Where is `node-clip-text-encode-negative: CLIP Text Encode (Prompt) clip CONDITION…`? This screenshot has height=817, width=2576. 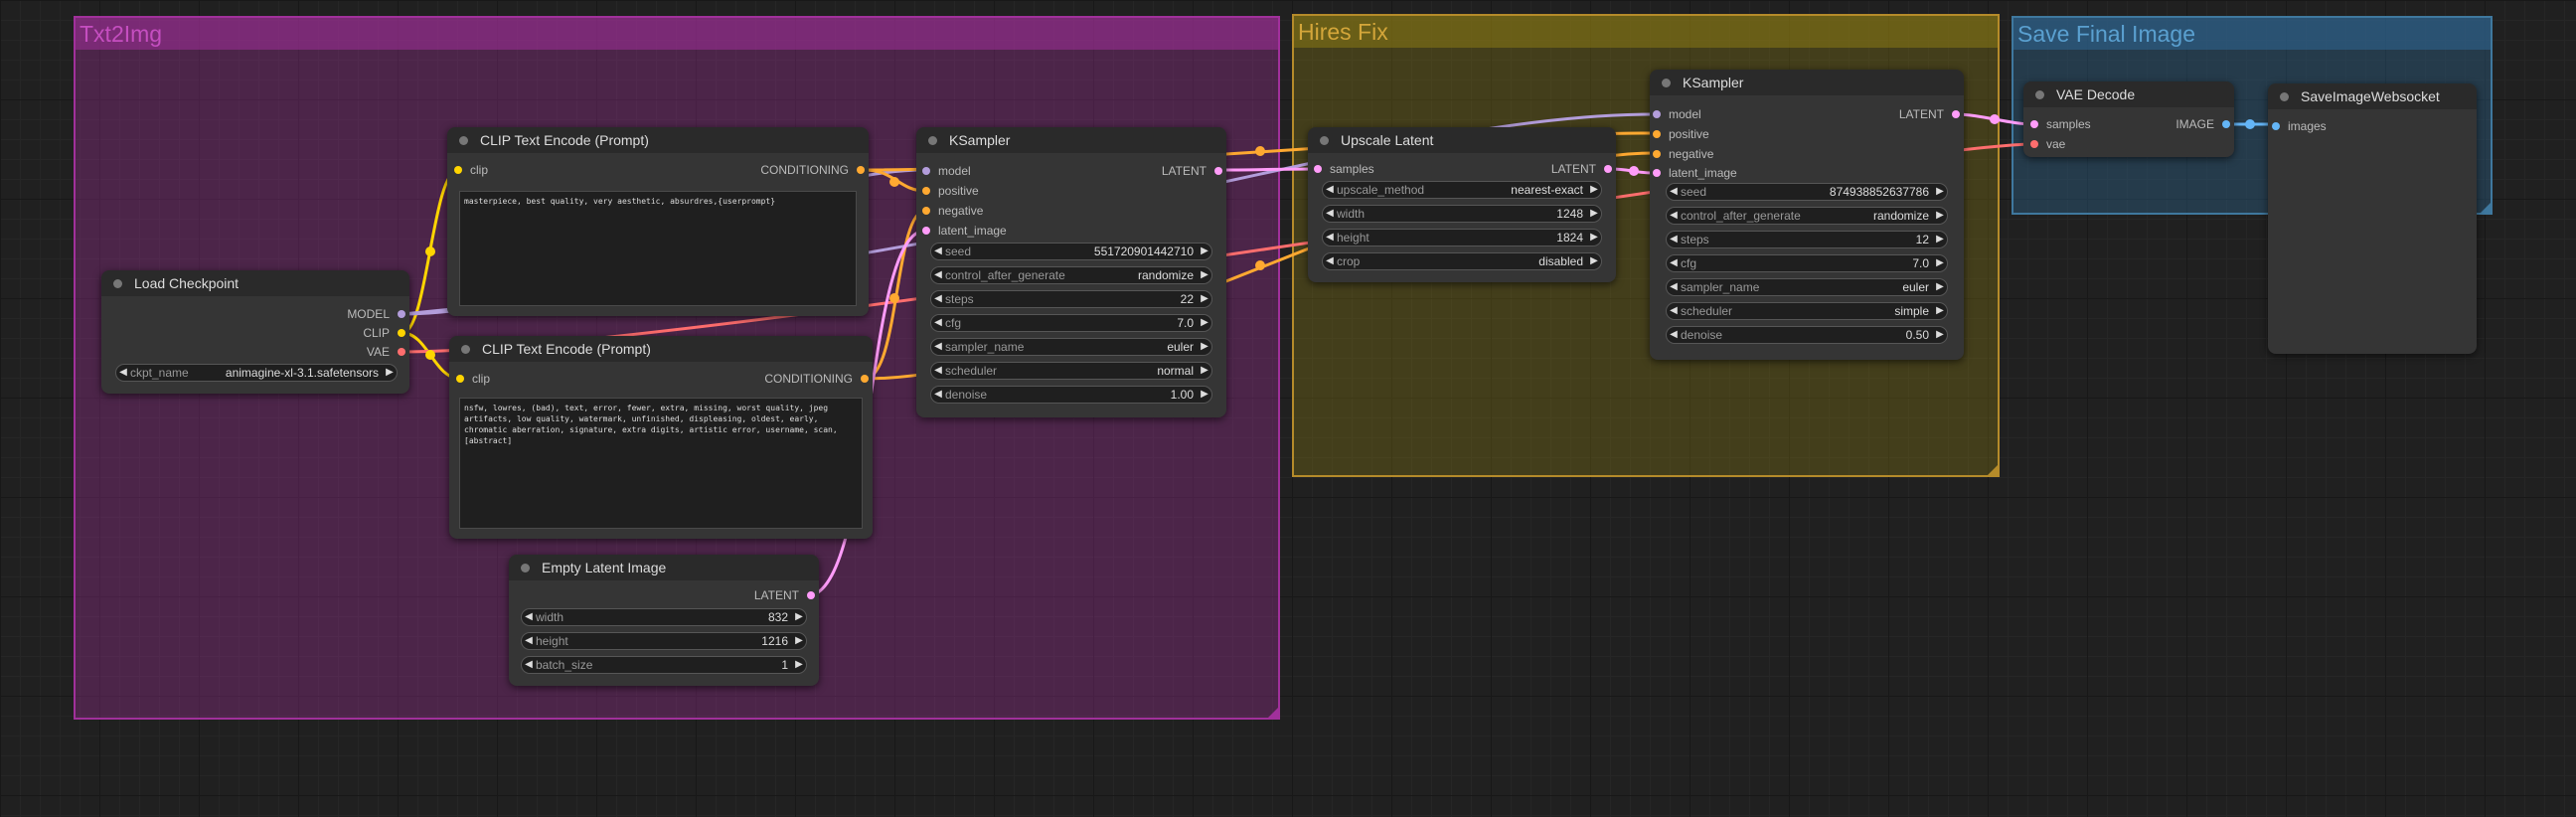 node-clip-text-encode-negative: CLIP Text Encode (Prompt) clip CONDITION… is located at coordinates (661, 437).